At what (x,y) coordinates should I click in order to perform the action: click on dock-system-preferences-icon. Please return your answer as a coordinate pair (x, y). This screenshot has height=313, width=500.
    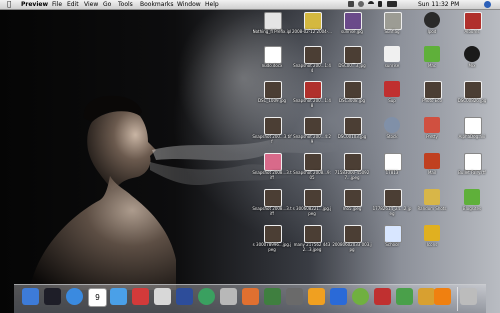
    Looking at the image, I should click on (228, 296).